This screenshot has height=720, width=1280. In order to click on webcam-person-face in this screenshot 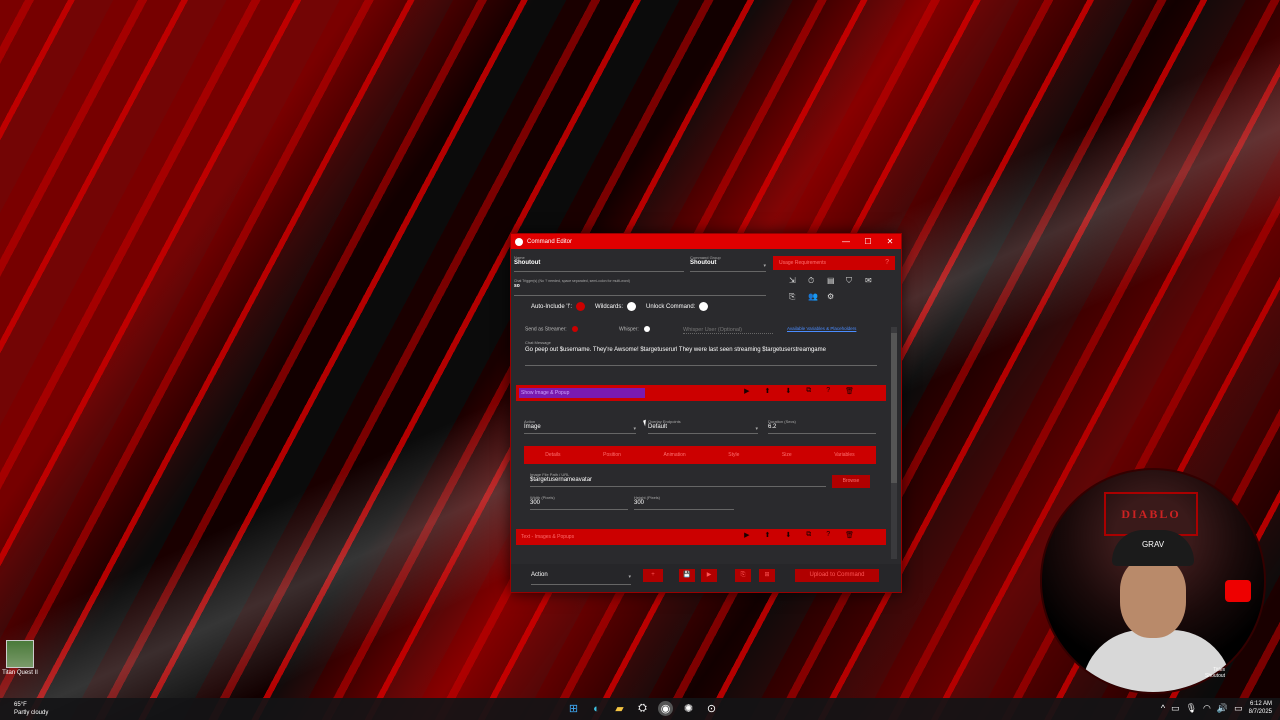, I will do `click(1153, 598)`.